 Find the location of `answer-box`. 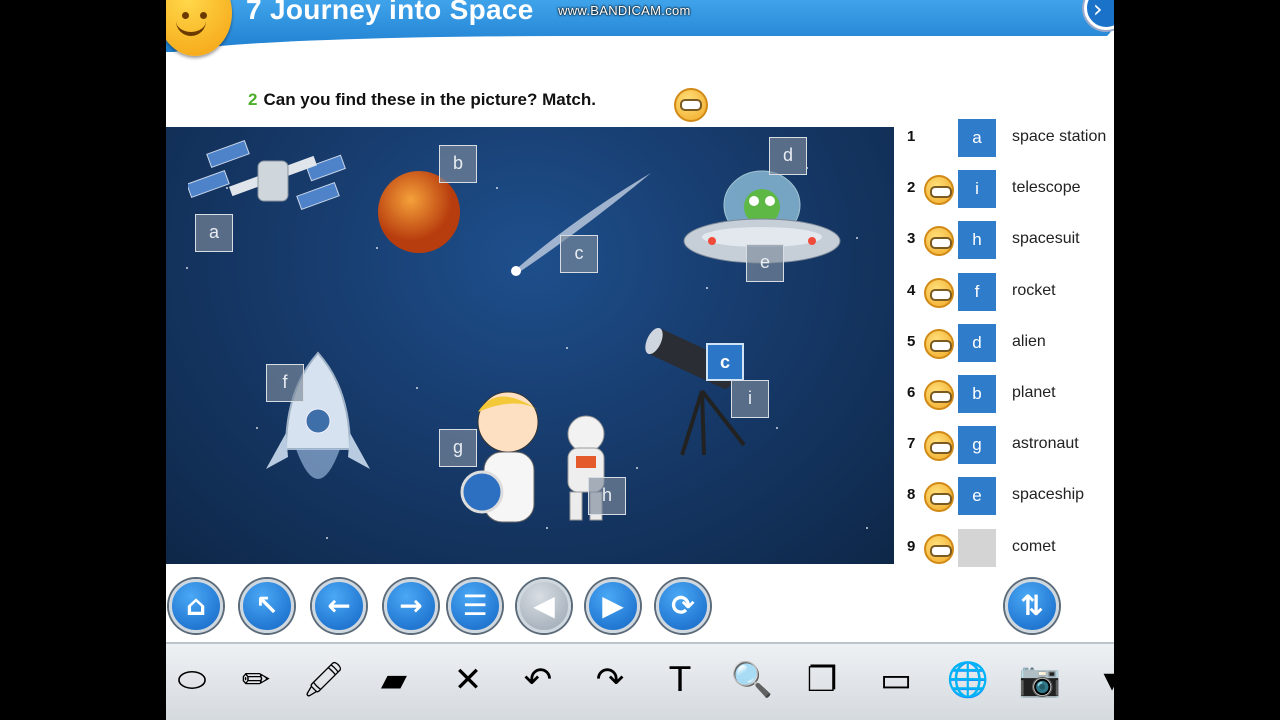

answer-box is located at coordinates (977, 547).